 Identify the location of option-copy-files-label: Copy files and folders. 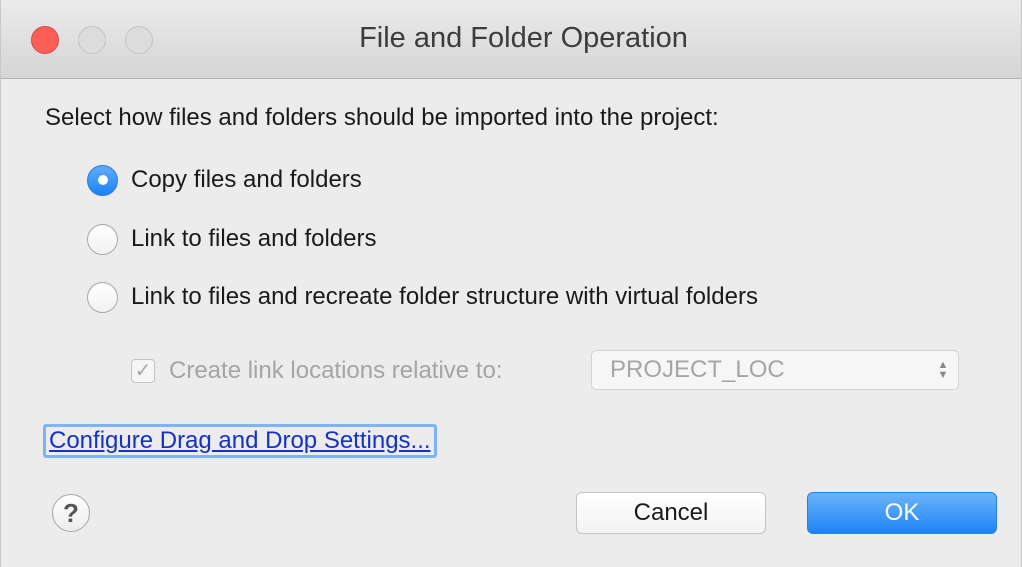
(246, 179).